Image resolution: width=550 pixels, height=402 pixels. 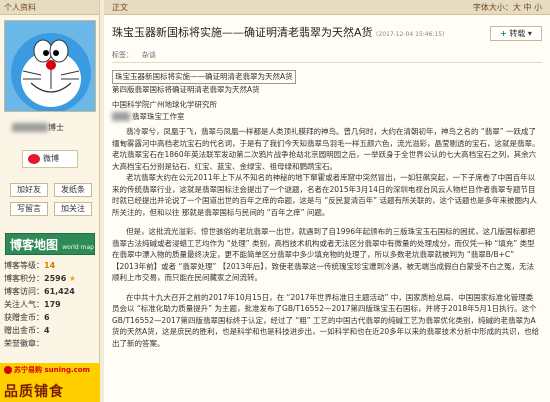 I want to click on profile-header: 个人资料, so click(x=49, y=7).